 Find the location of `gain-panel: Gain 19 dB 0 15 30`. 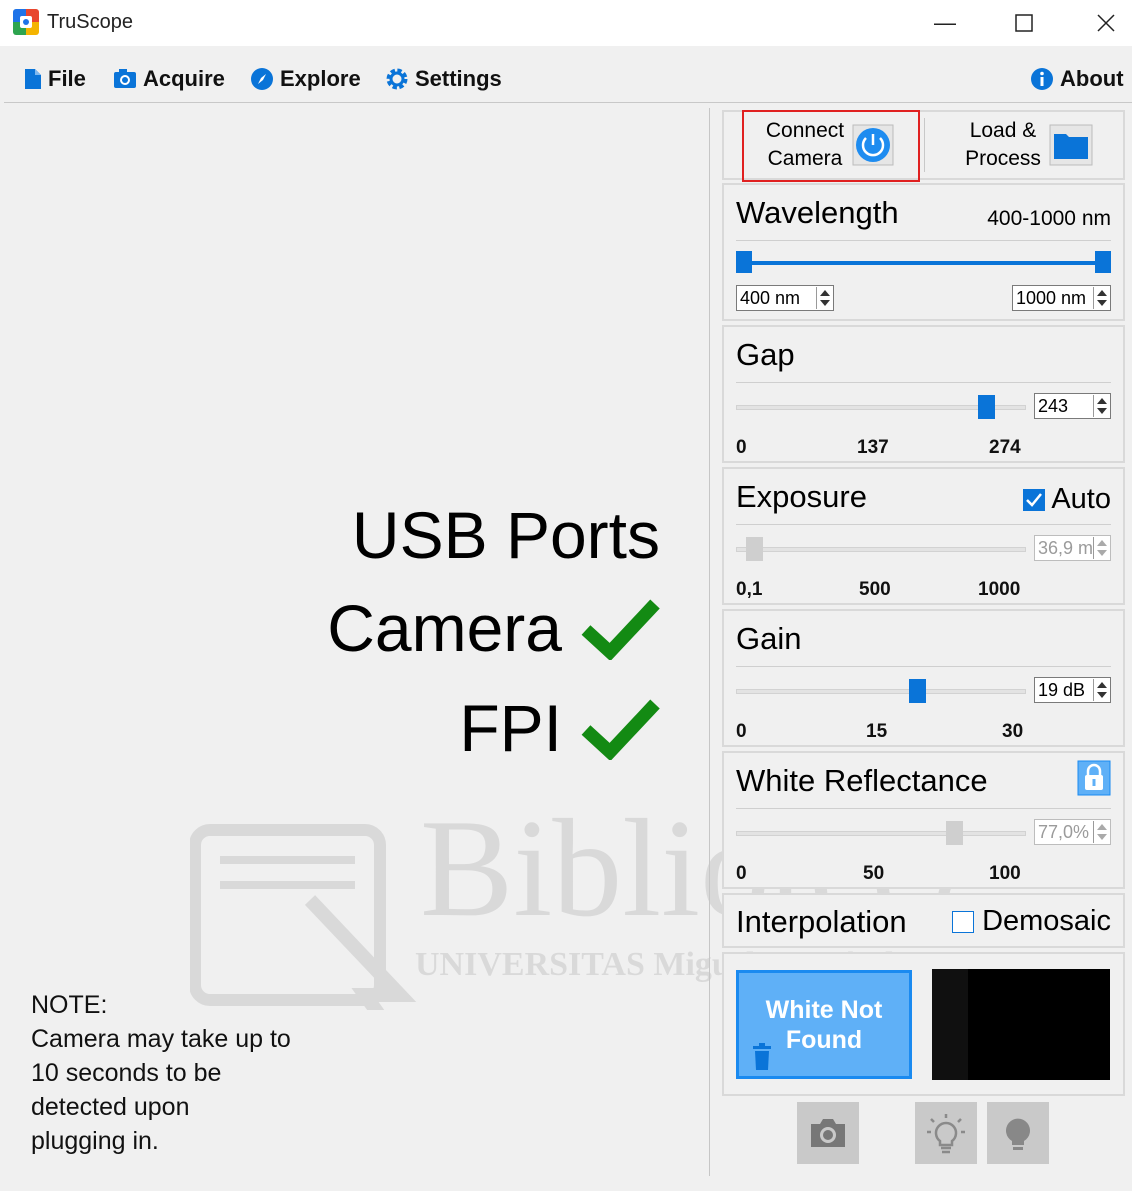

gain-panel: Gain 19 dB 0 15 30 is located at coordinates (923, 678).